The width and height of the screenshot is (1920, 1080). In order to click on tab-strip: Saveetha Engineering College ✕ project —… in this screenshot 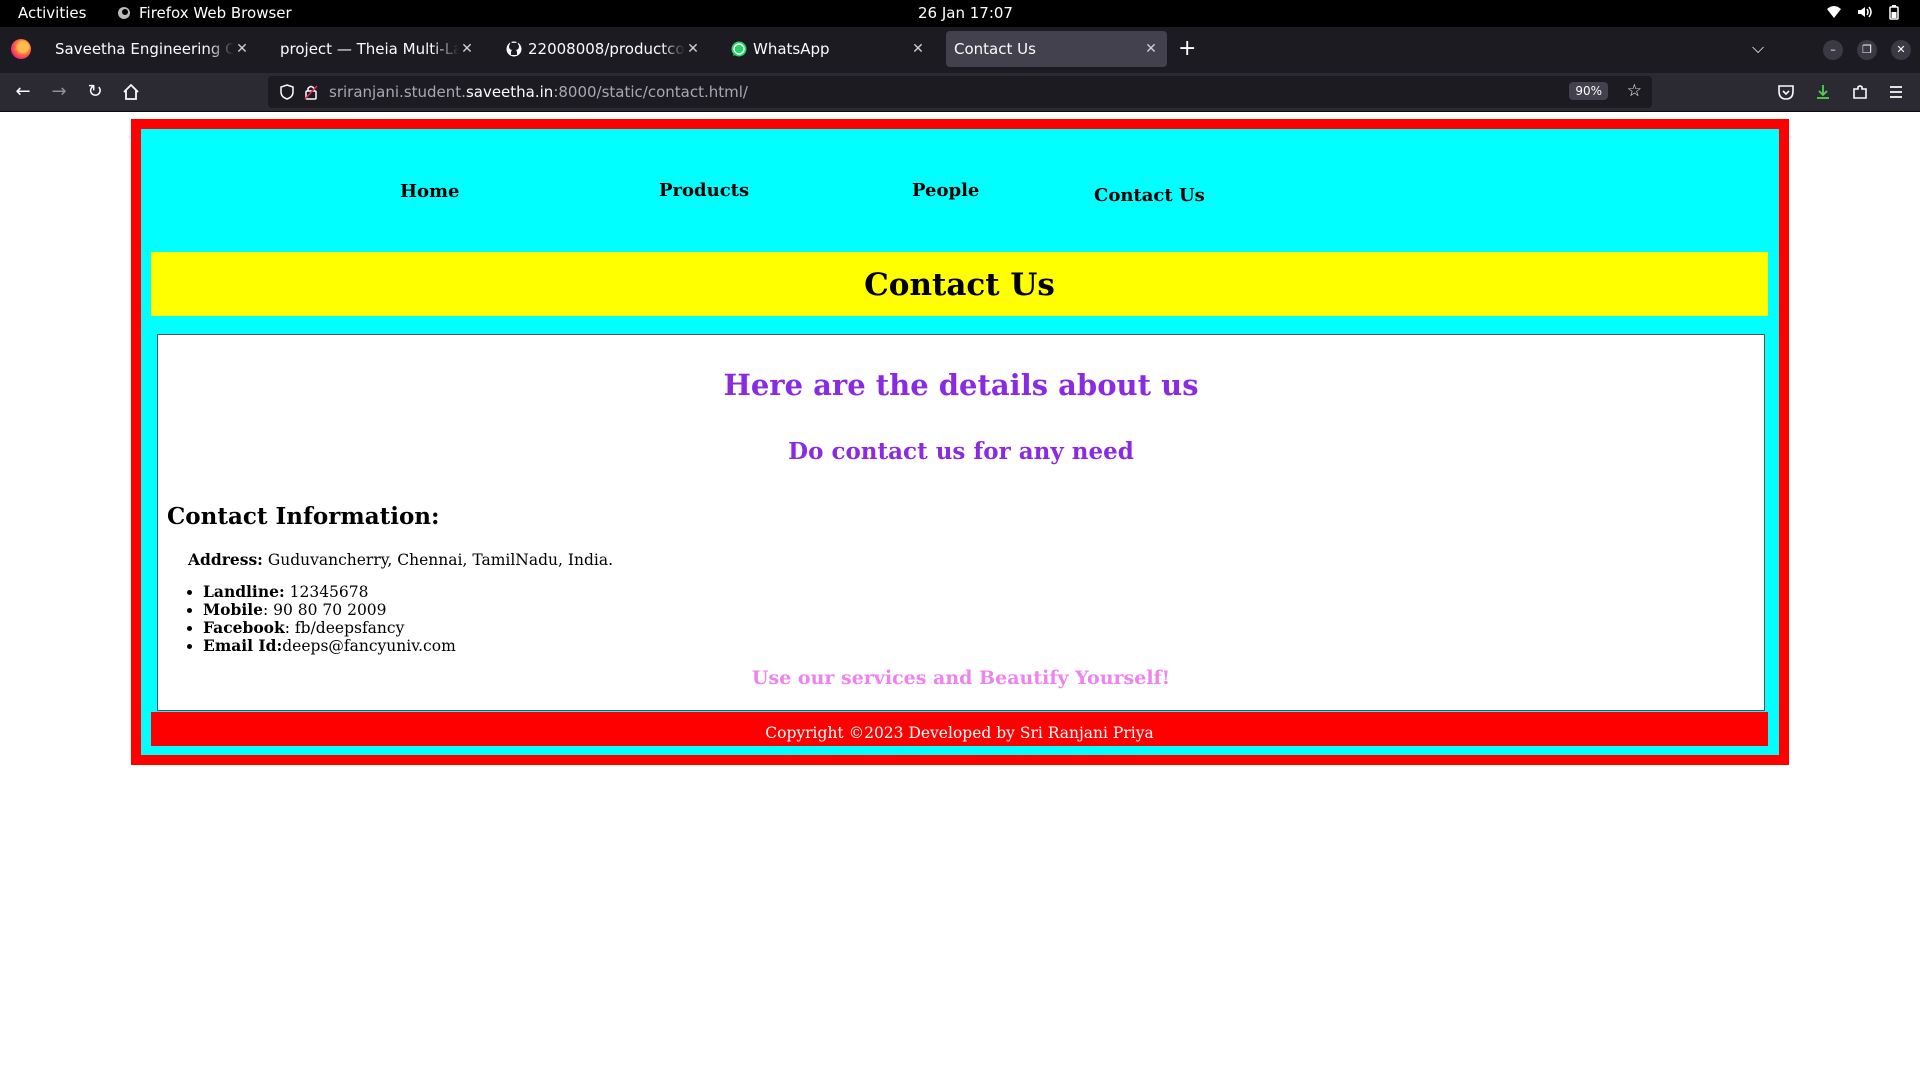, I will do `click(960, 50)`.